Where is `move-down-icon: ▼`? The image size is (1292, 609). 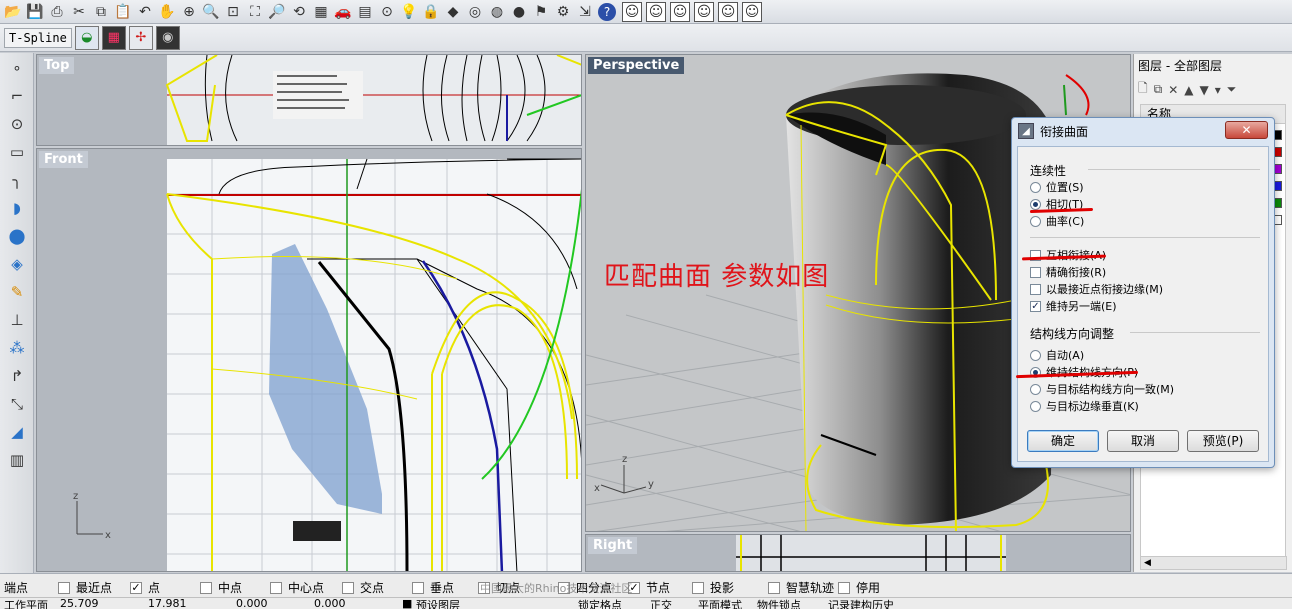 move-down-icon: ▼ is located at coordinates (1204, 90).